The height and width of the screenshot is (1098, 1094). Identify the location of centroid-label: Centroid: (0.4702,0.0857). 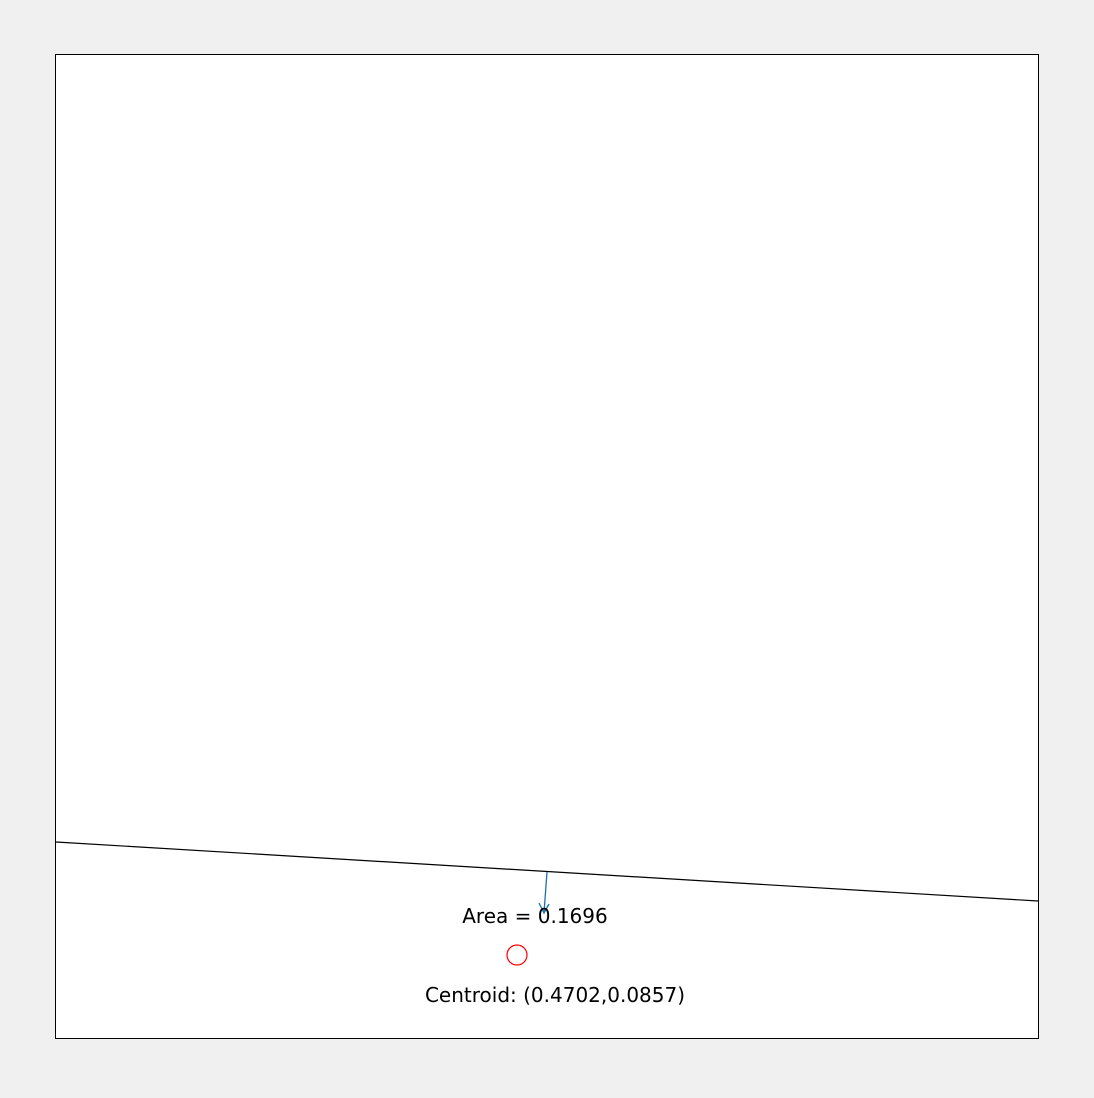
(555, 995).